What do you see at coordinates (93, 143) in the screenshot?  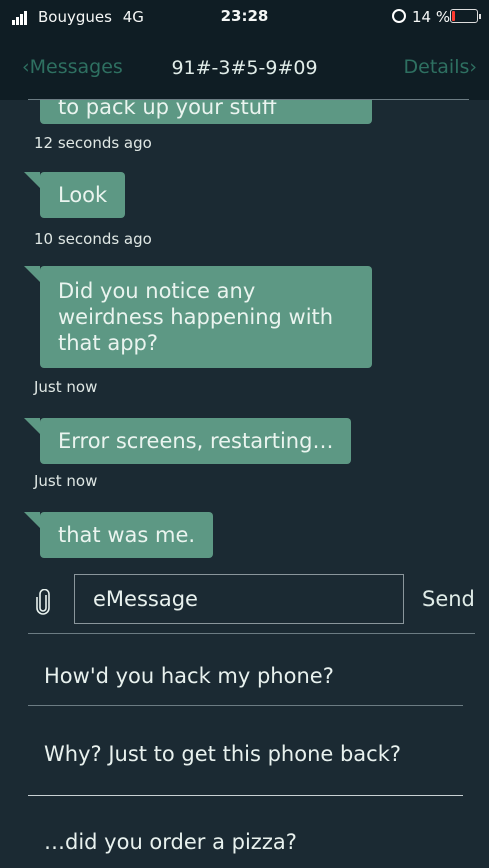 I see `message-timestamp: 12 seconds ago` at bounding box center [93, 143].